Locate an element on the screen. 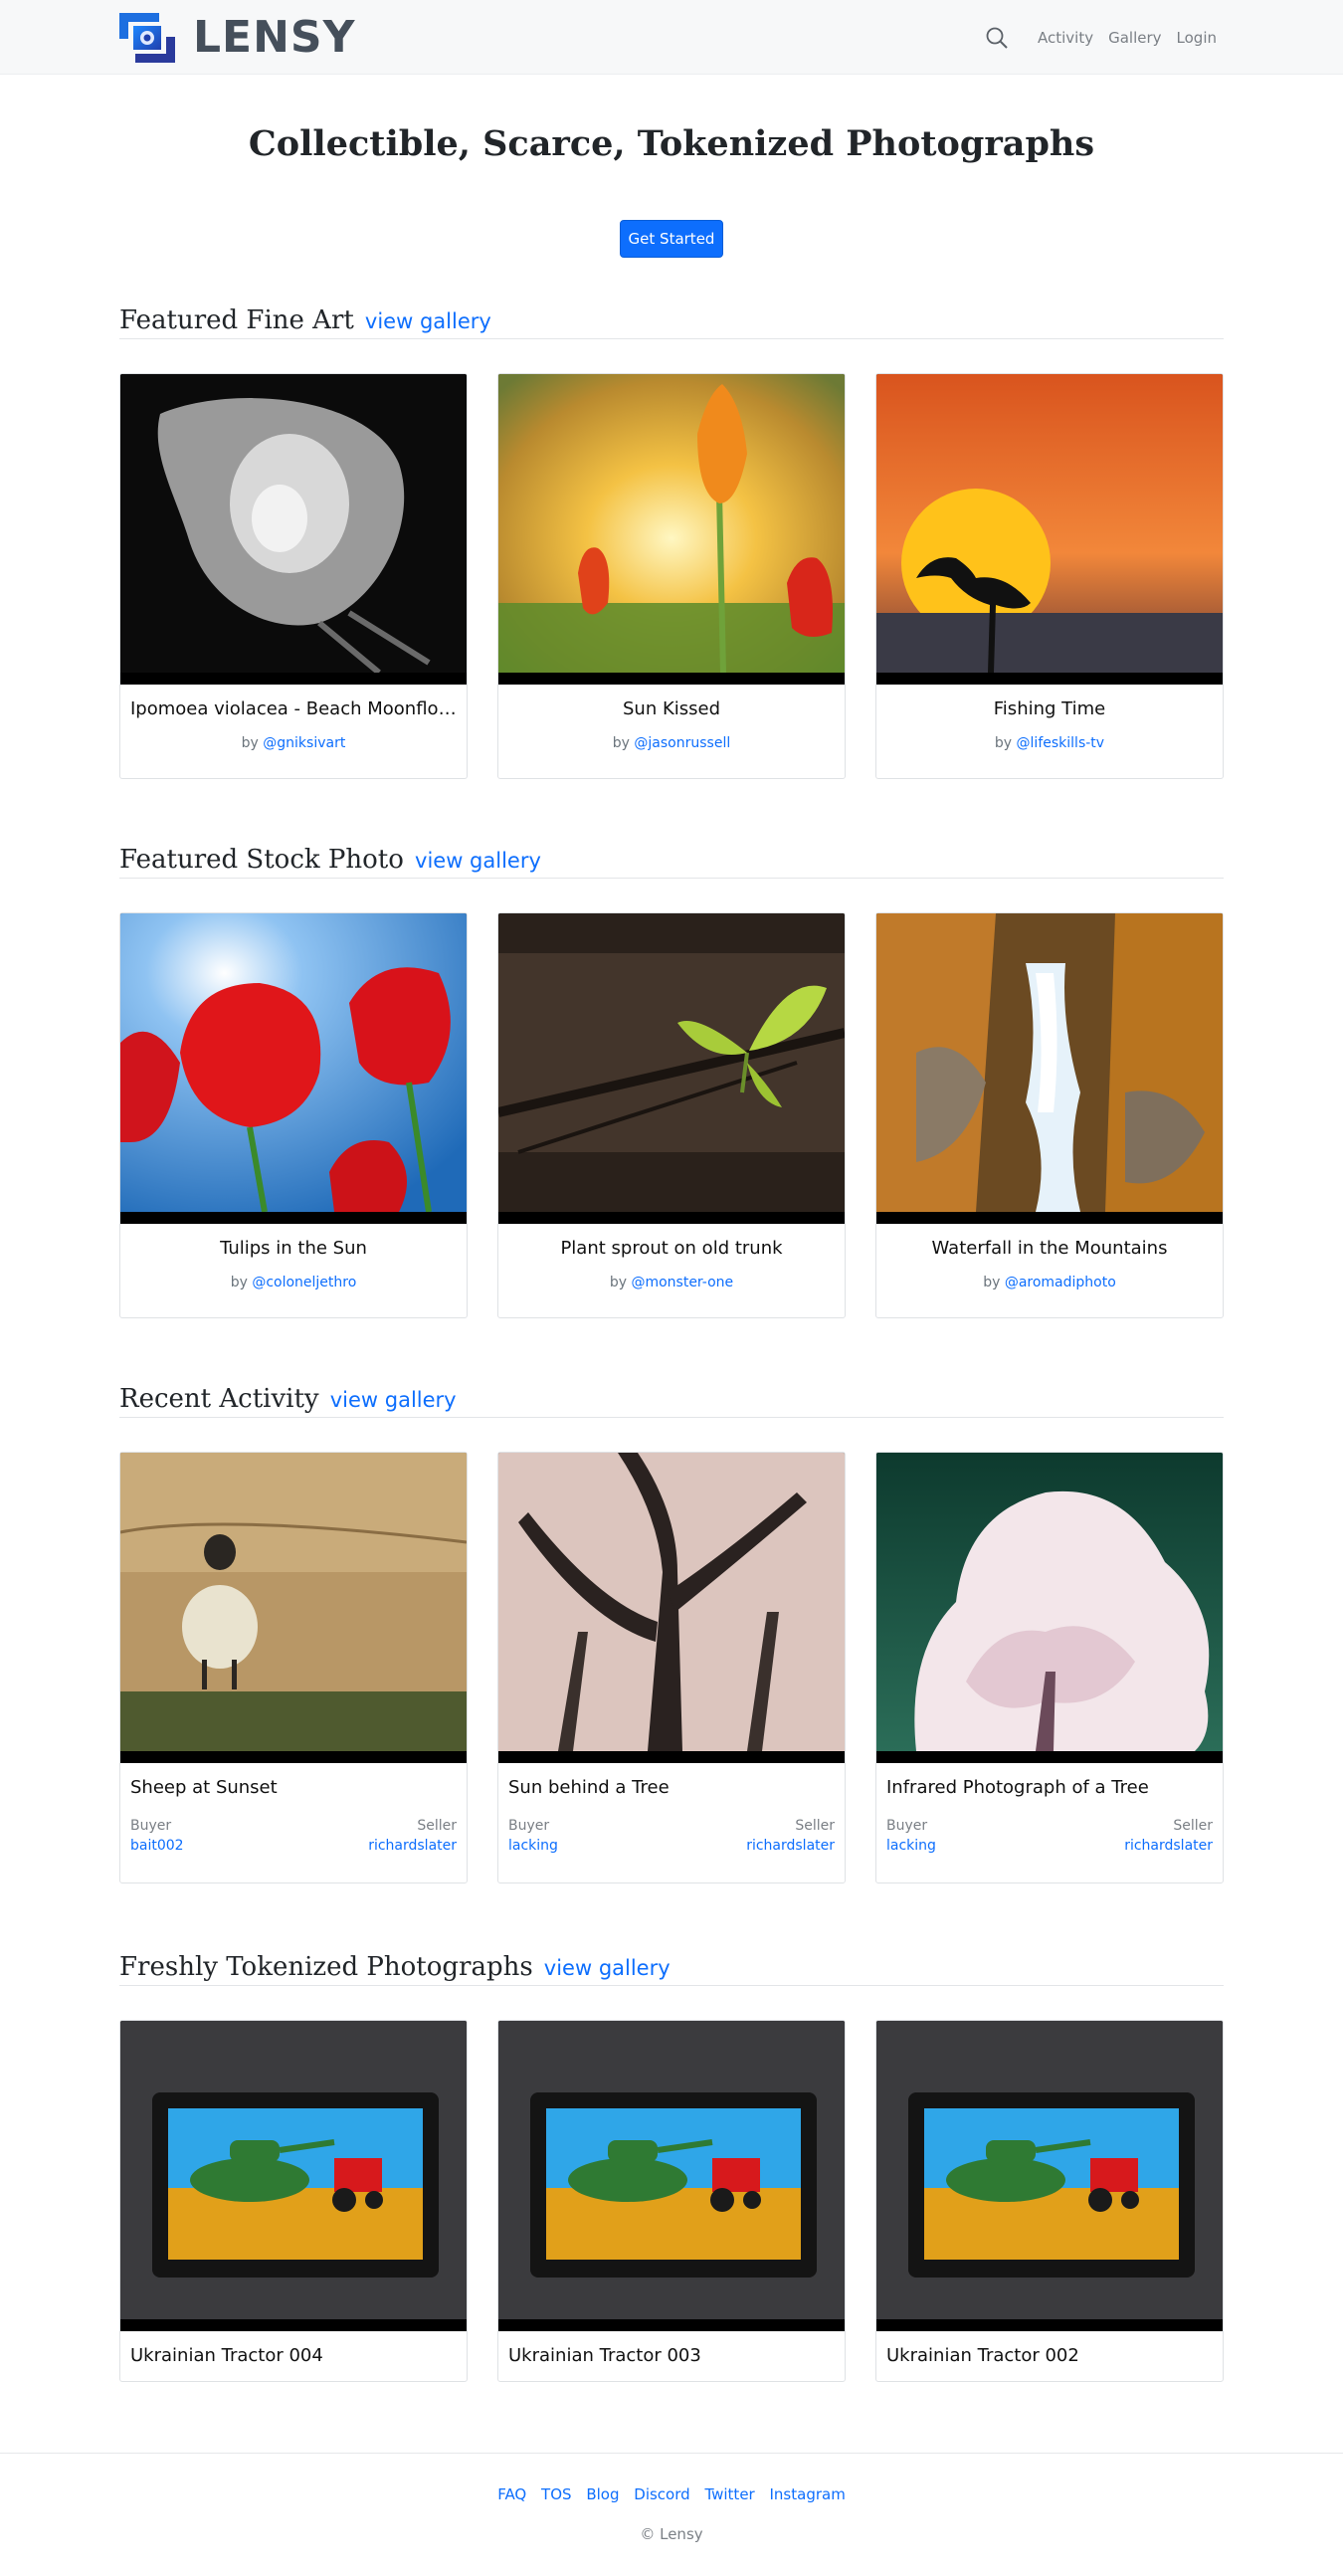  footer-link-instagram: Instagram is located at coordinates (808, 2494).